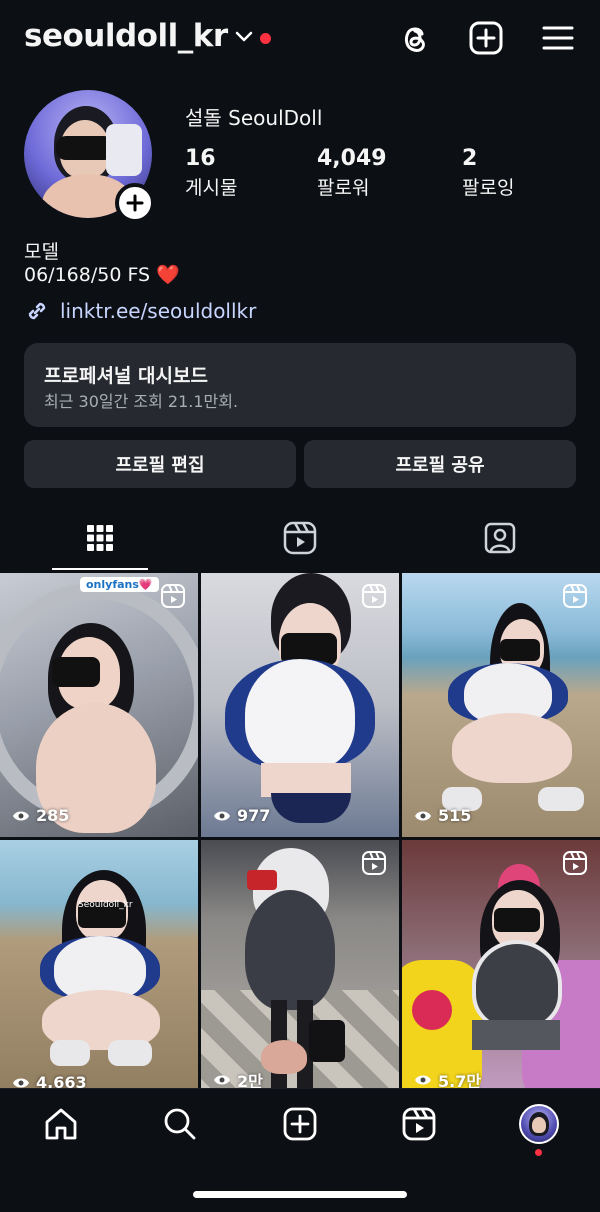 Image resolution: width=600 pixels, height=1212 pixels. I want to click on post-badge: Seouldoll_kr, so click(105, 905).